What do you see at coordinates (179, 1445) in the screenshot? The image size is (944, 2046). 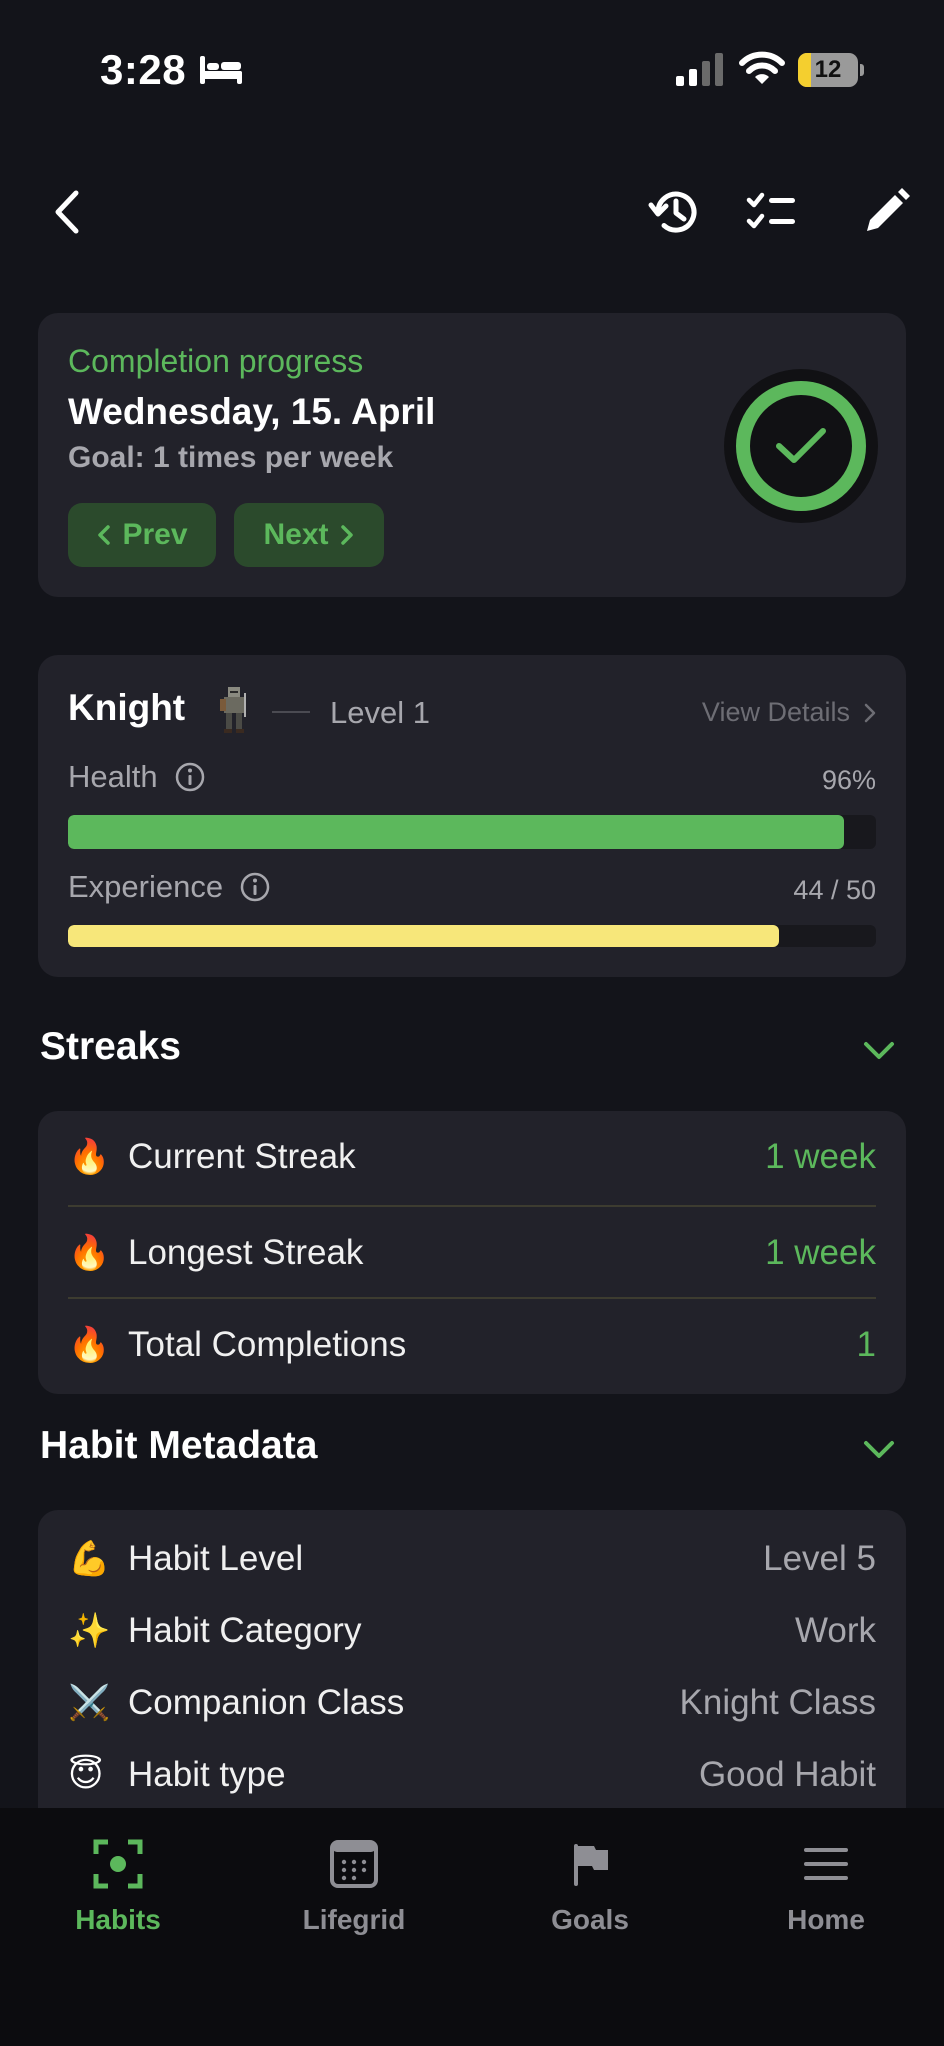 I see `habit-metadata-title: Habit Metadata` at bounding box center [179, 1445].